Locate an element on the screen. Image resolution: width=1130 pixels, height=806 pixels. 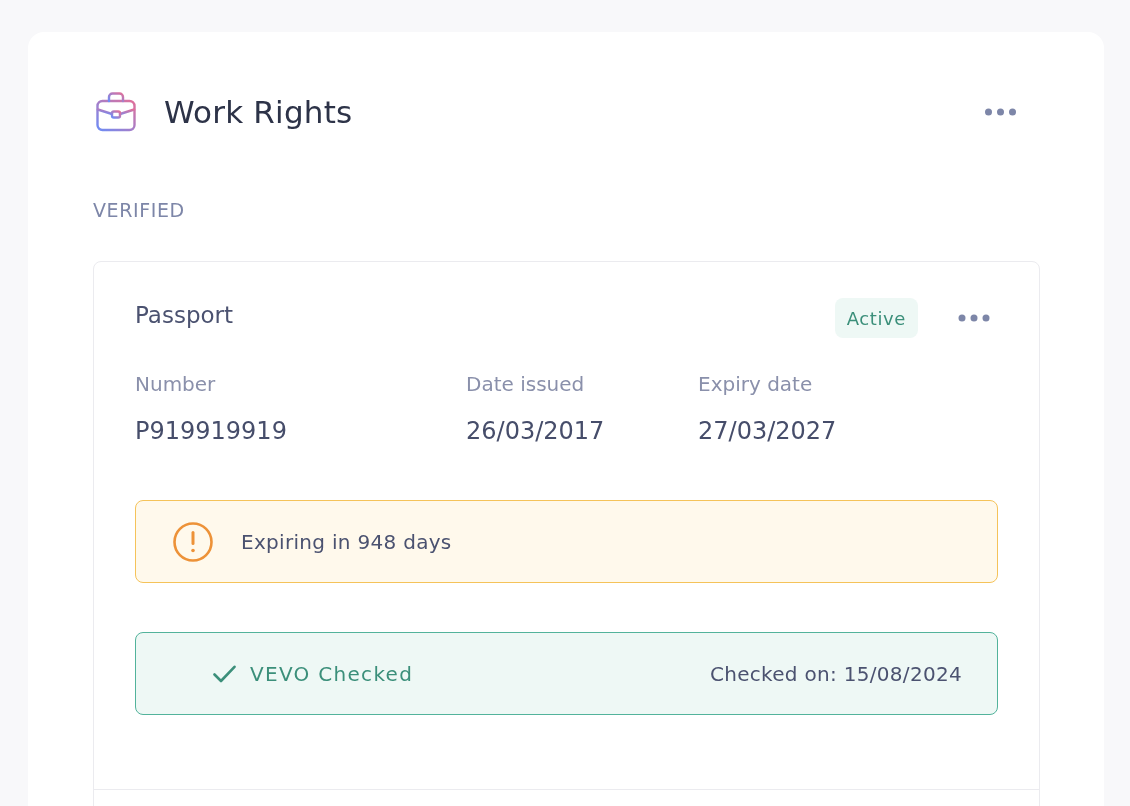
document-title: Passport is located at coordinates (185, 315).